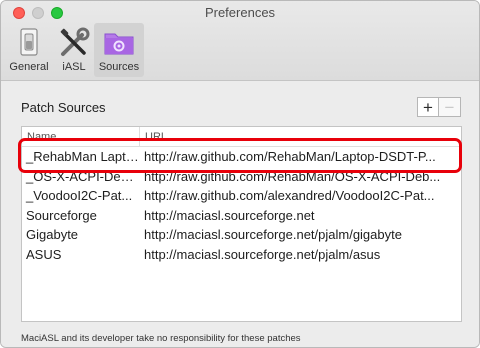 This screenshot has width=480, height=348. I want to click on source-name: Gigabyte, so click(52, 234).